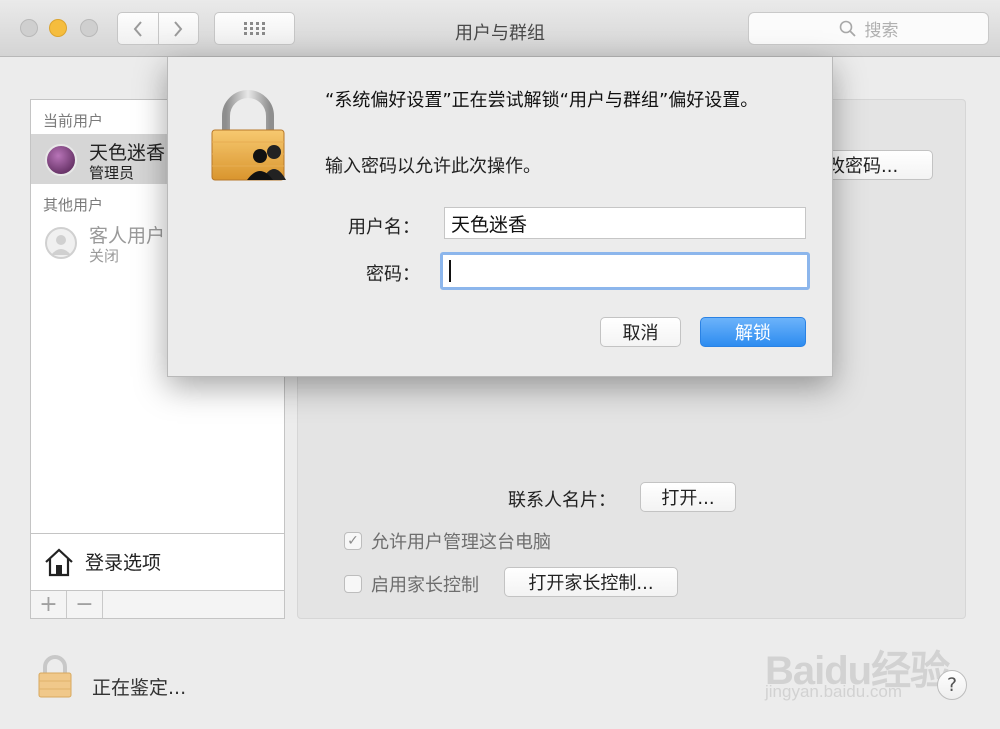  What do you see at coordinates (49, 604) in the screenshot?
I see `add-user-button: +` at bounding box center [49, 604].